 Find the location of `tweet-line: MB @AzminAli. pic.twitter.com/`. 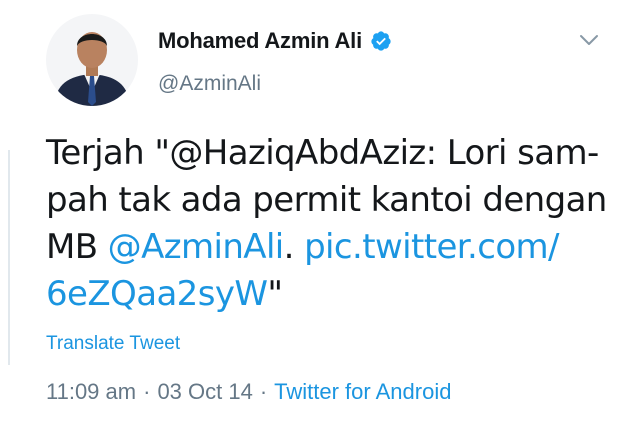

tweet-line: MB @AzminAli. pic.twitter.com/ is located at coordinates (326, 247).